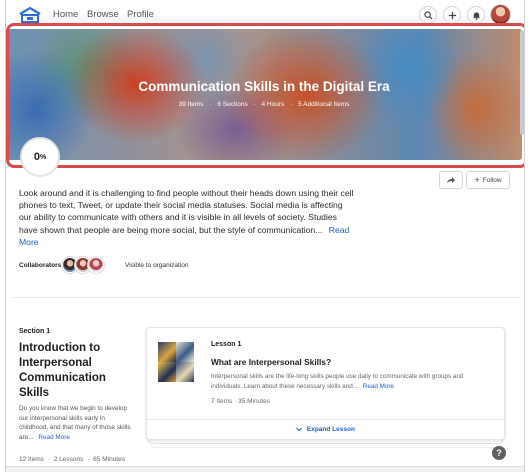 The image size is (530, 472). What do you see at coordinates (109, 459) in the screenshot?
I see `section-duration: 65 Minutes` at bounding box center [109, 459].